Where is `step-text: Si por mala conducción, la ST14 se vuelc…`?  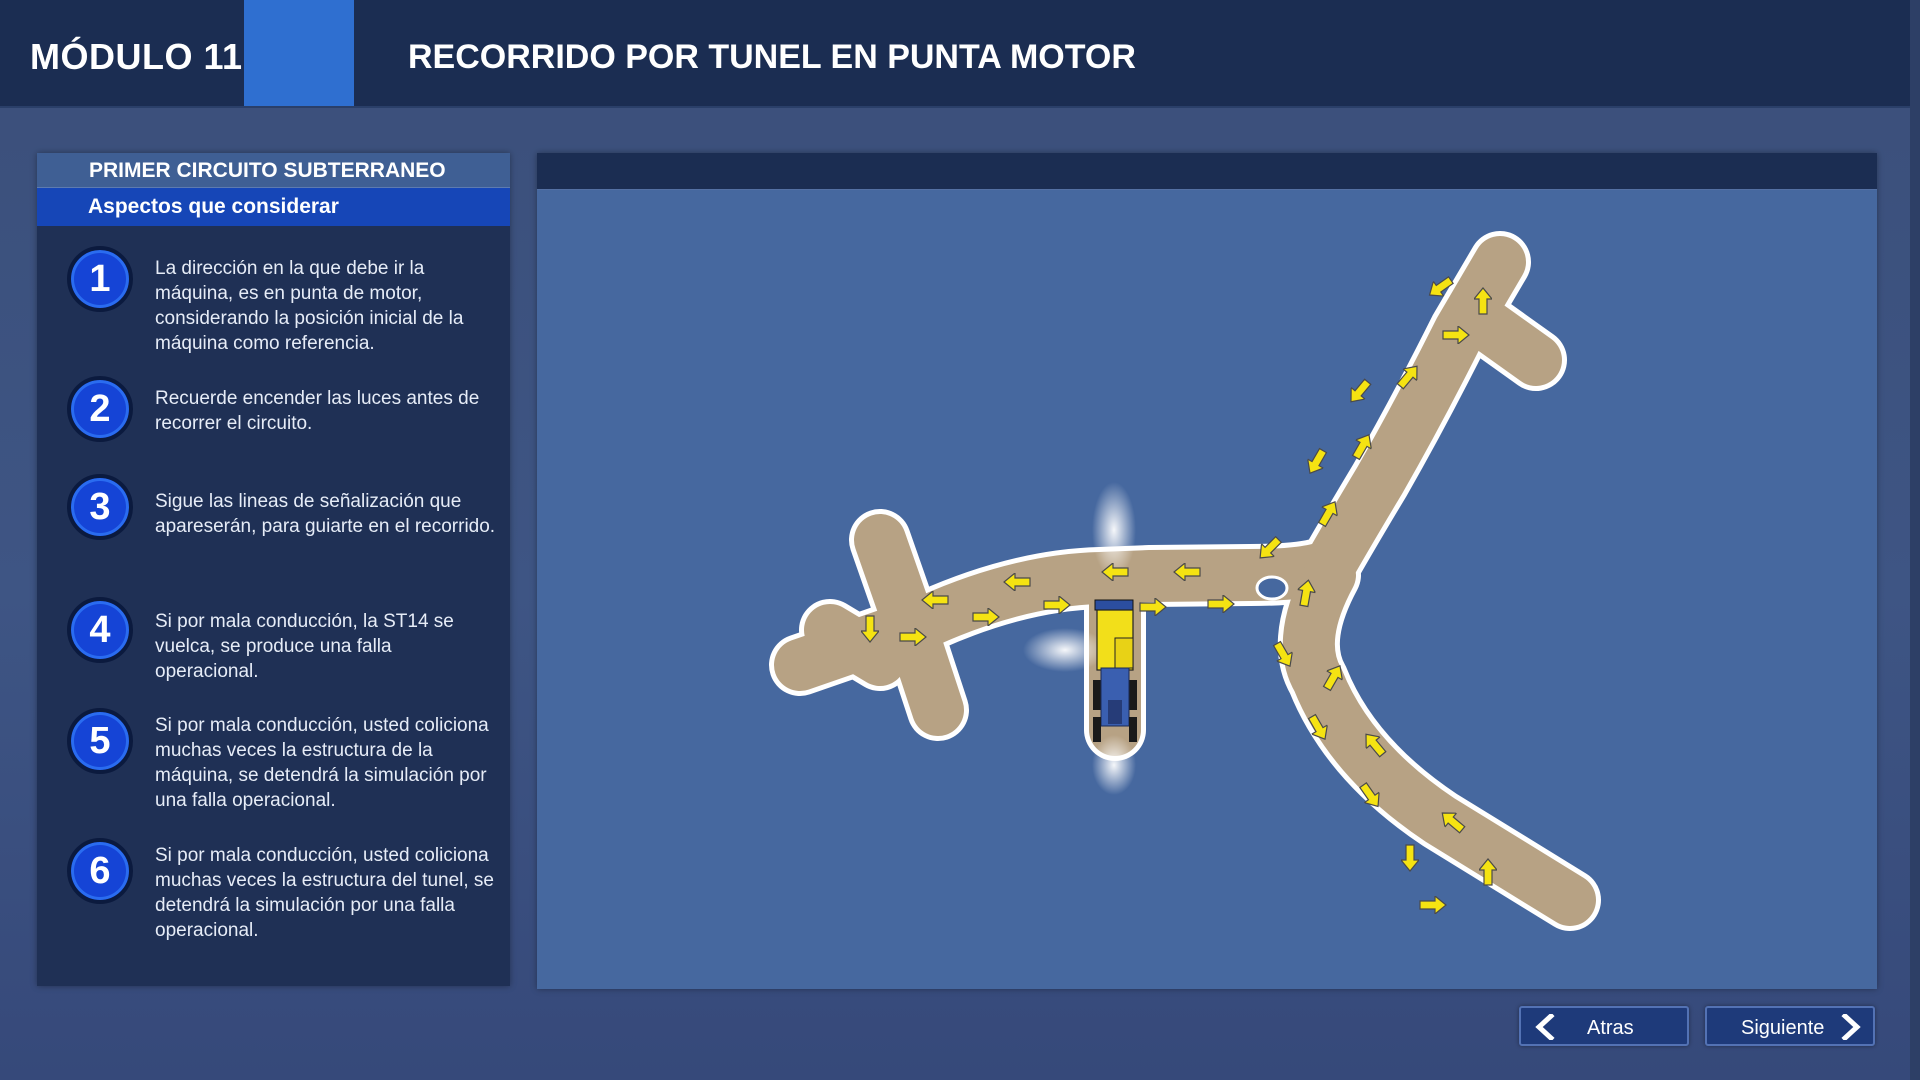
step-text: Si por mala conducción, la ST14 se vuelc… is located at coordinates (304, 646).